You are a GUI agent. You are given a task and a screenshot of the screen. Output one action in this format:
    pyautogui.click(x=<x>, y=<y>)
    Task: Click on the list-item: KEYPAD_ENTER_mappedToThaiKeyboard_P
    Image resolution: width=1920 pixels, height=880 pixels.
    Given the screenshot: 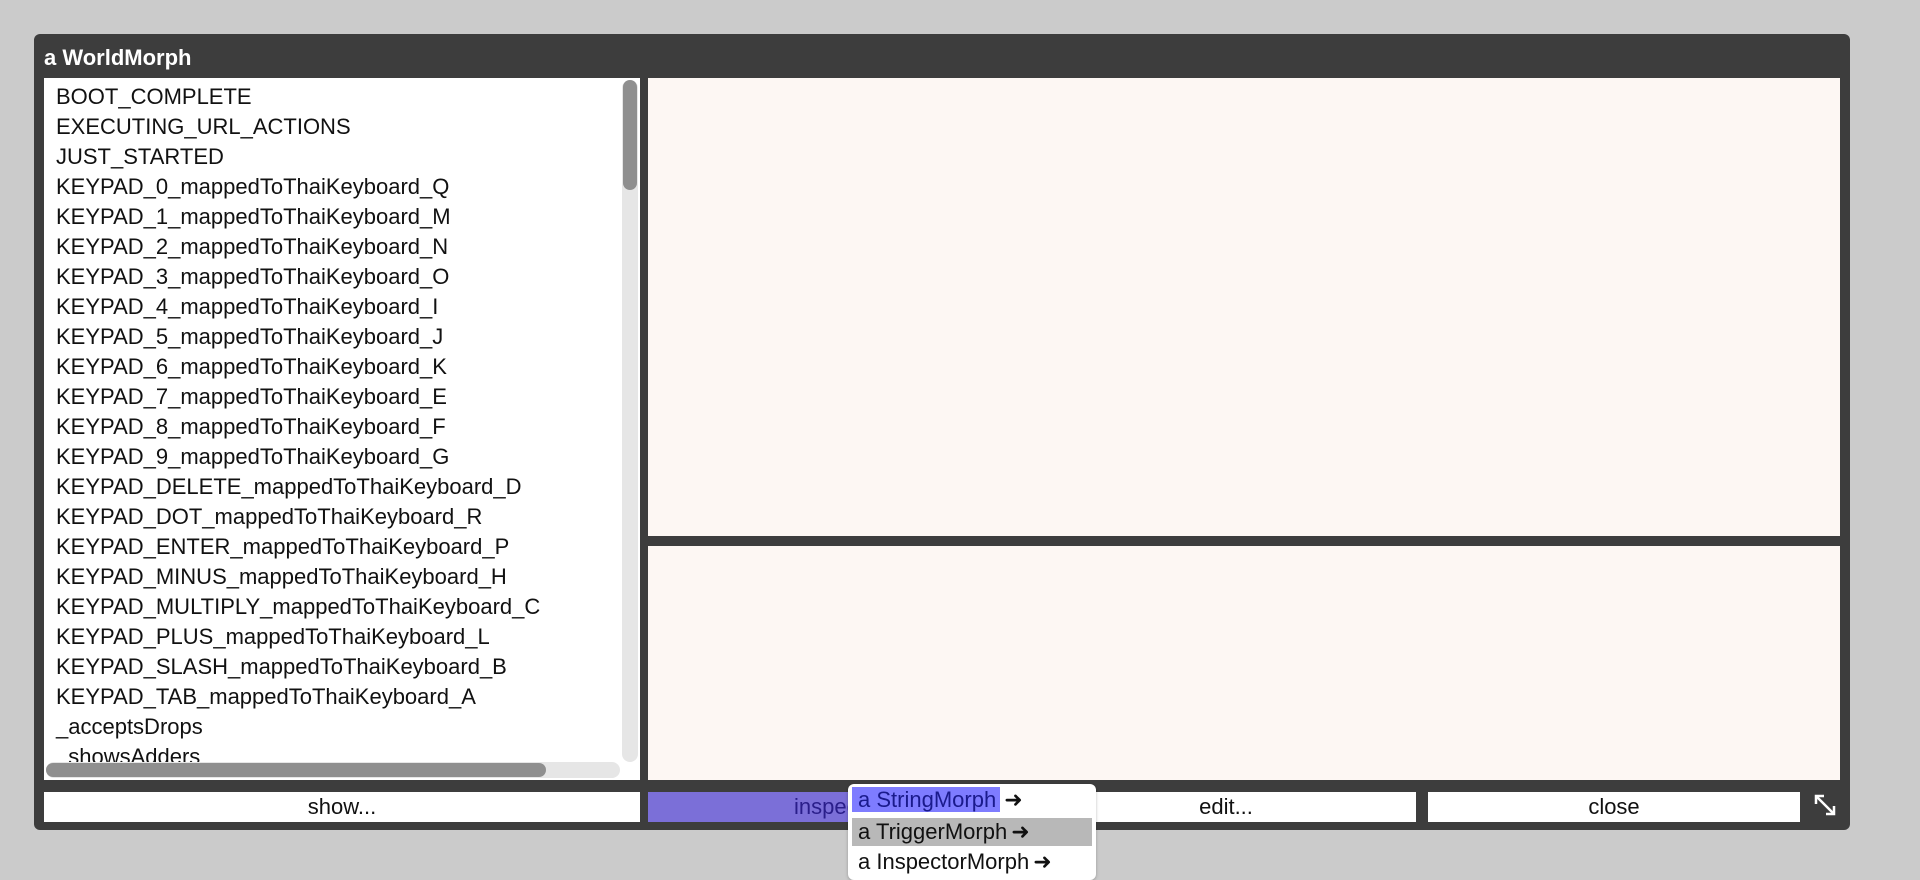 What is the action you would take?
    pyautogui.click(x=298, y=547)
    